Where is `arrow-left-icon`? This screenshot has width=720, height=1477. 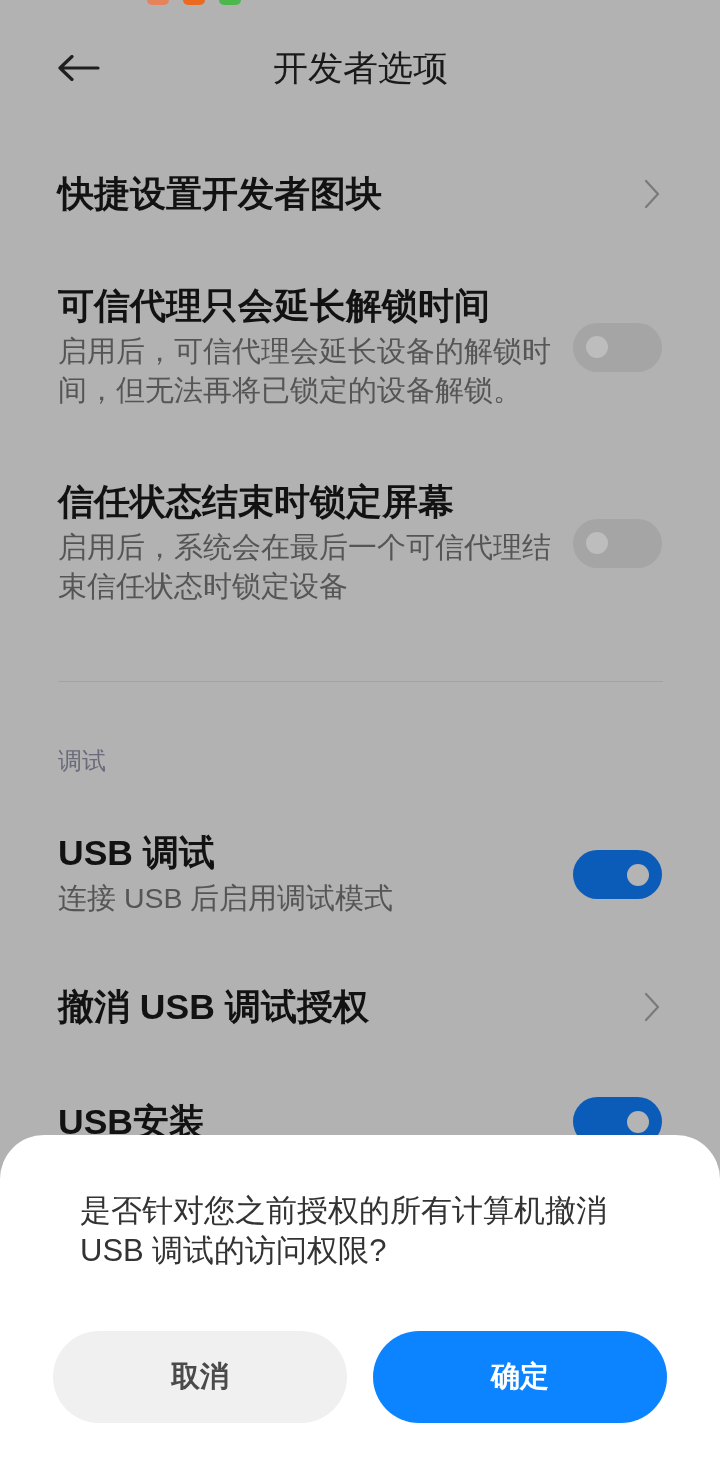
arrow-left-icon is located at coordinates (79, 68).